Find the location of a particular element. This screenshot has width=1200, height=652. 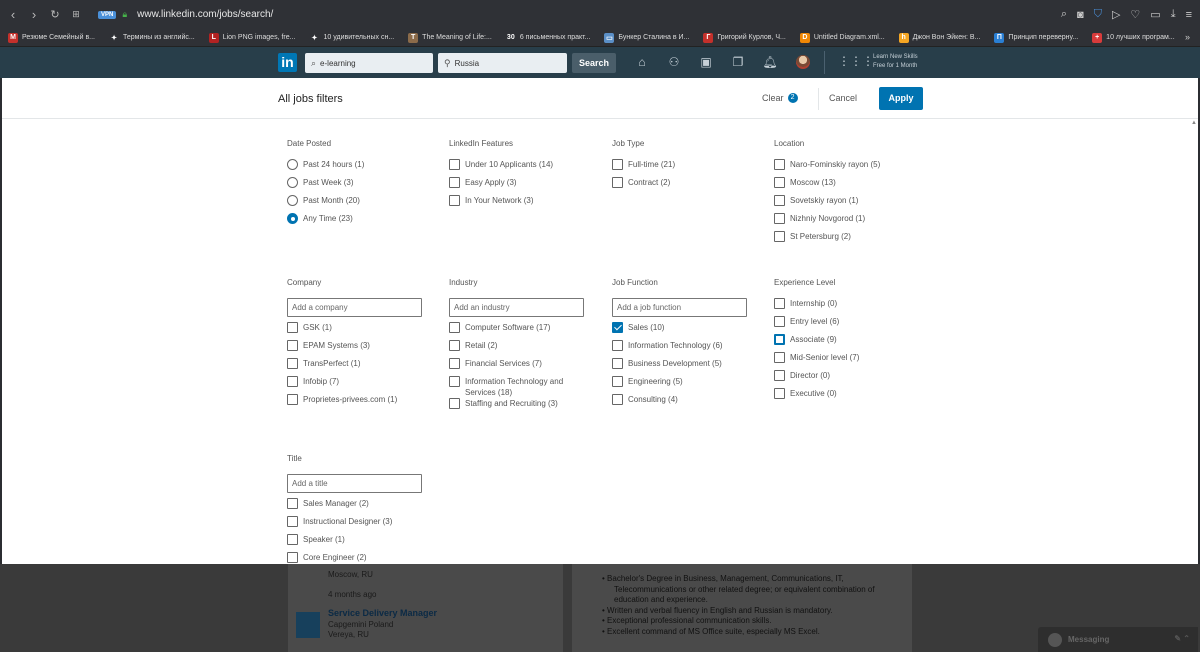

search-page-icon: ⌕ is located at coordinates (1064, 14).